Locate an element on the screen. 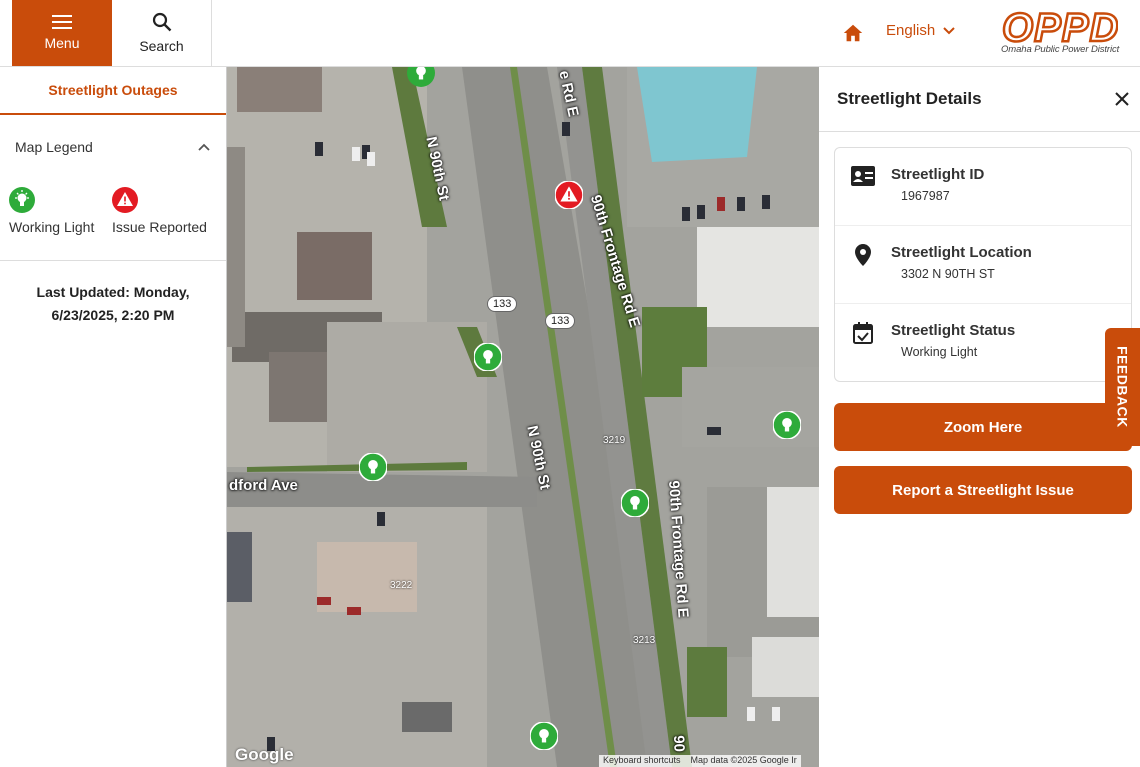 This screenshot has height=767, width=1140. calendar-check-icon is located at coordinates (863, 333).